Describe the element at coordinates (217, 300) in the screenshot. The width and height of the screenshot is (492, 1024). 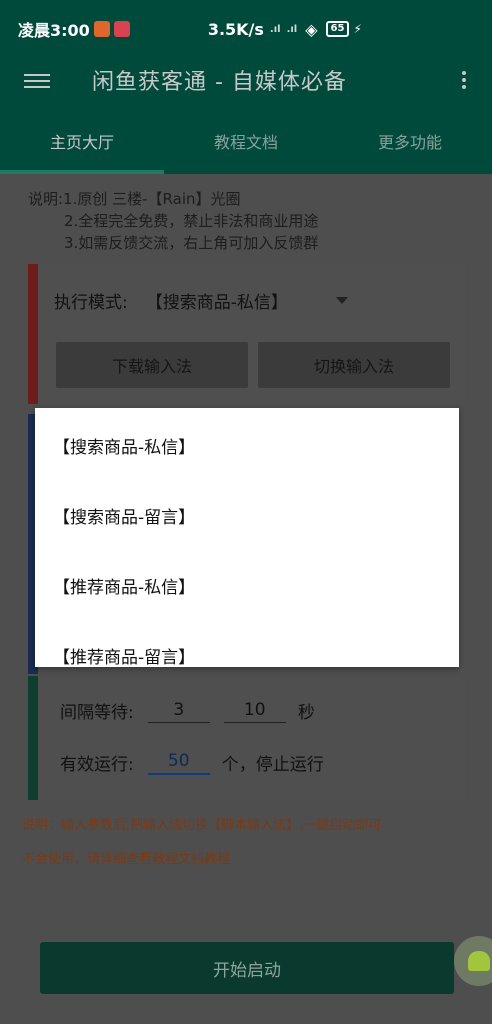
I see `mode-value: 【搜索商品-私信】` at that location.